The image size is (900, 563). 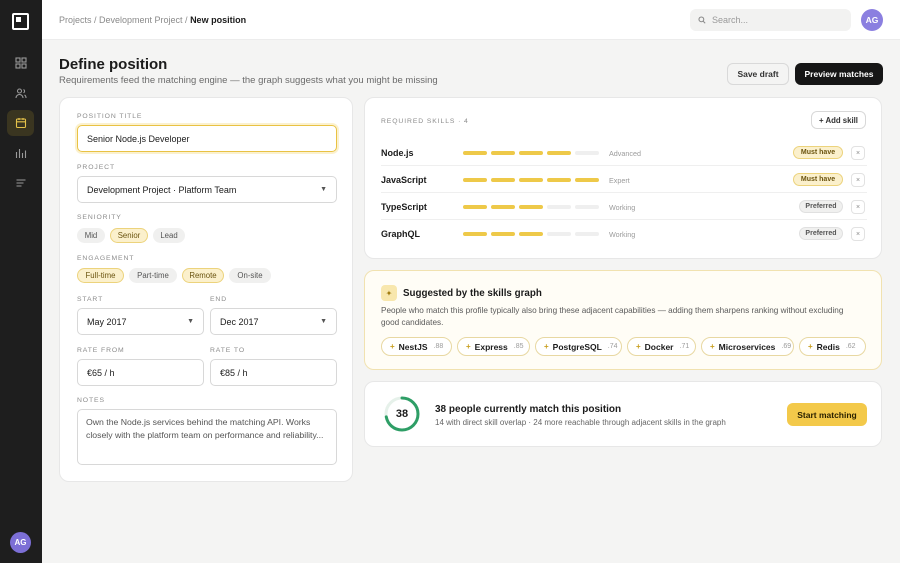 What do you see at coordinates (20, 93) in the screenshot?
I see `people-icon` at bounding box center [20, 93].